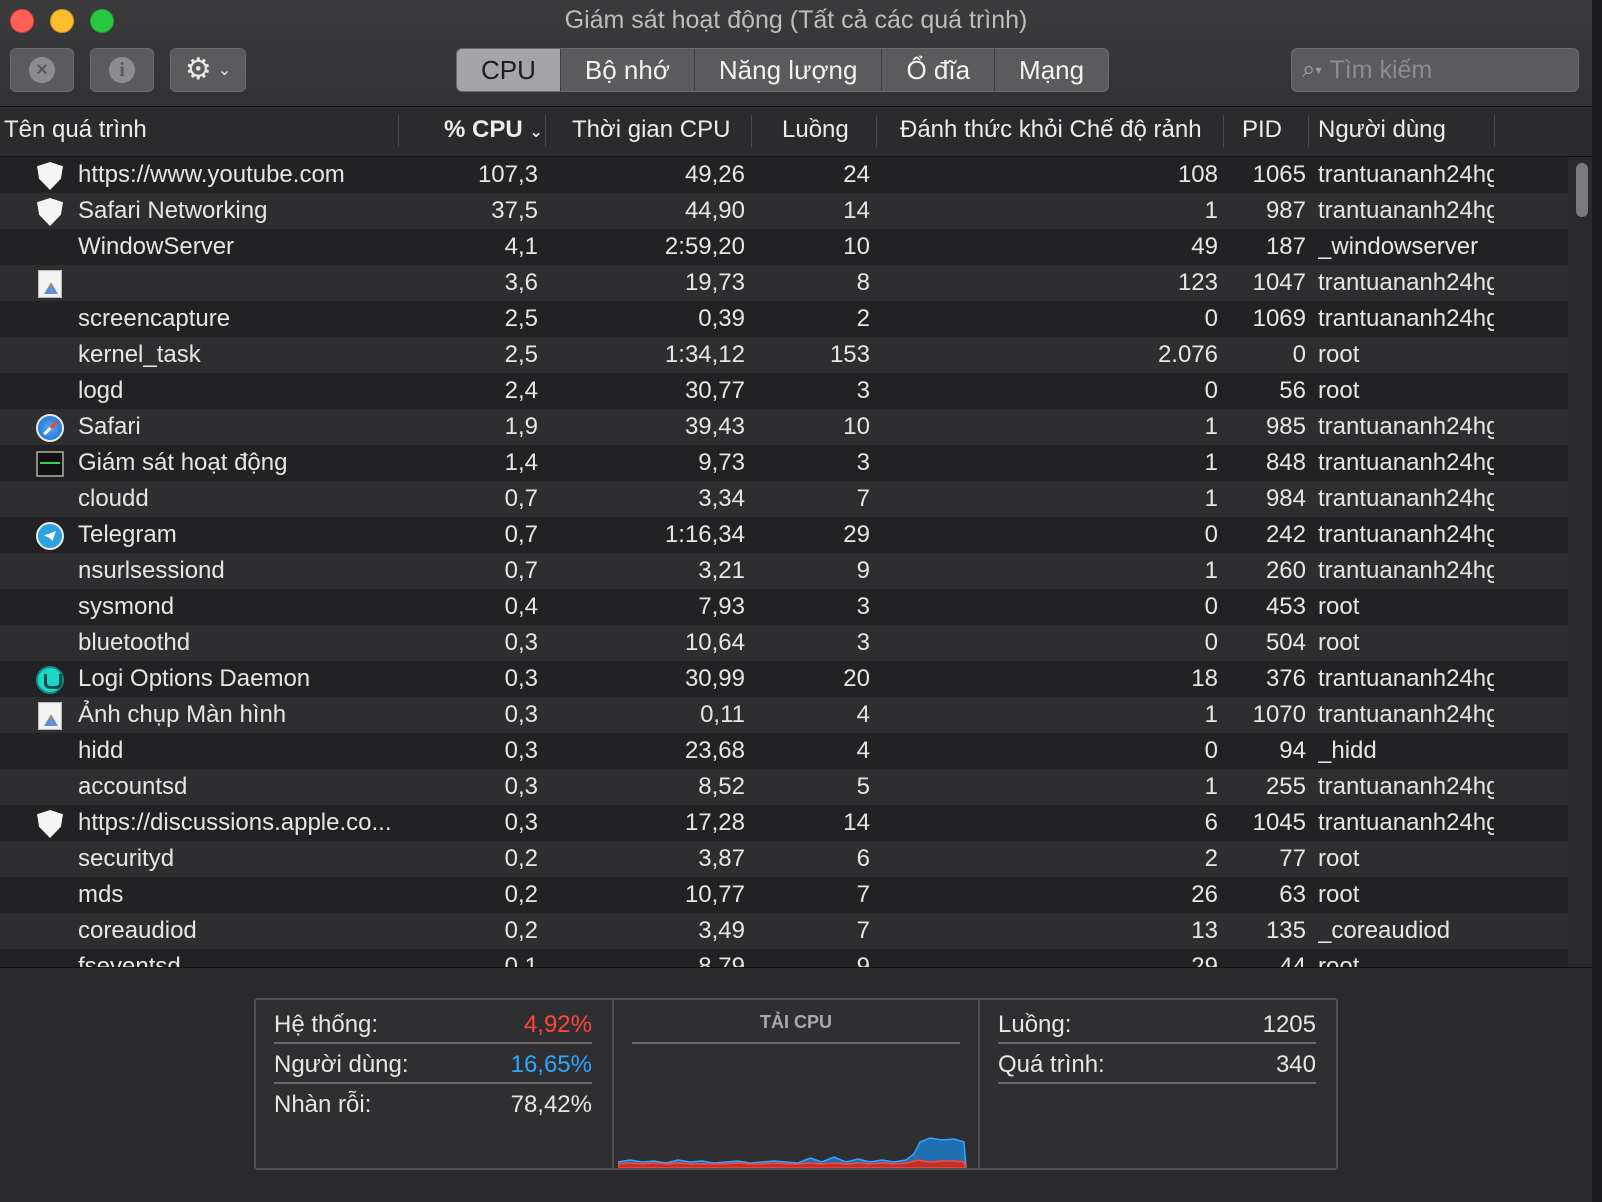  Describe the element at coordinates (1580, 562) in the screenshot. I see `table-scrollbar` at that location.